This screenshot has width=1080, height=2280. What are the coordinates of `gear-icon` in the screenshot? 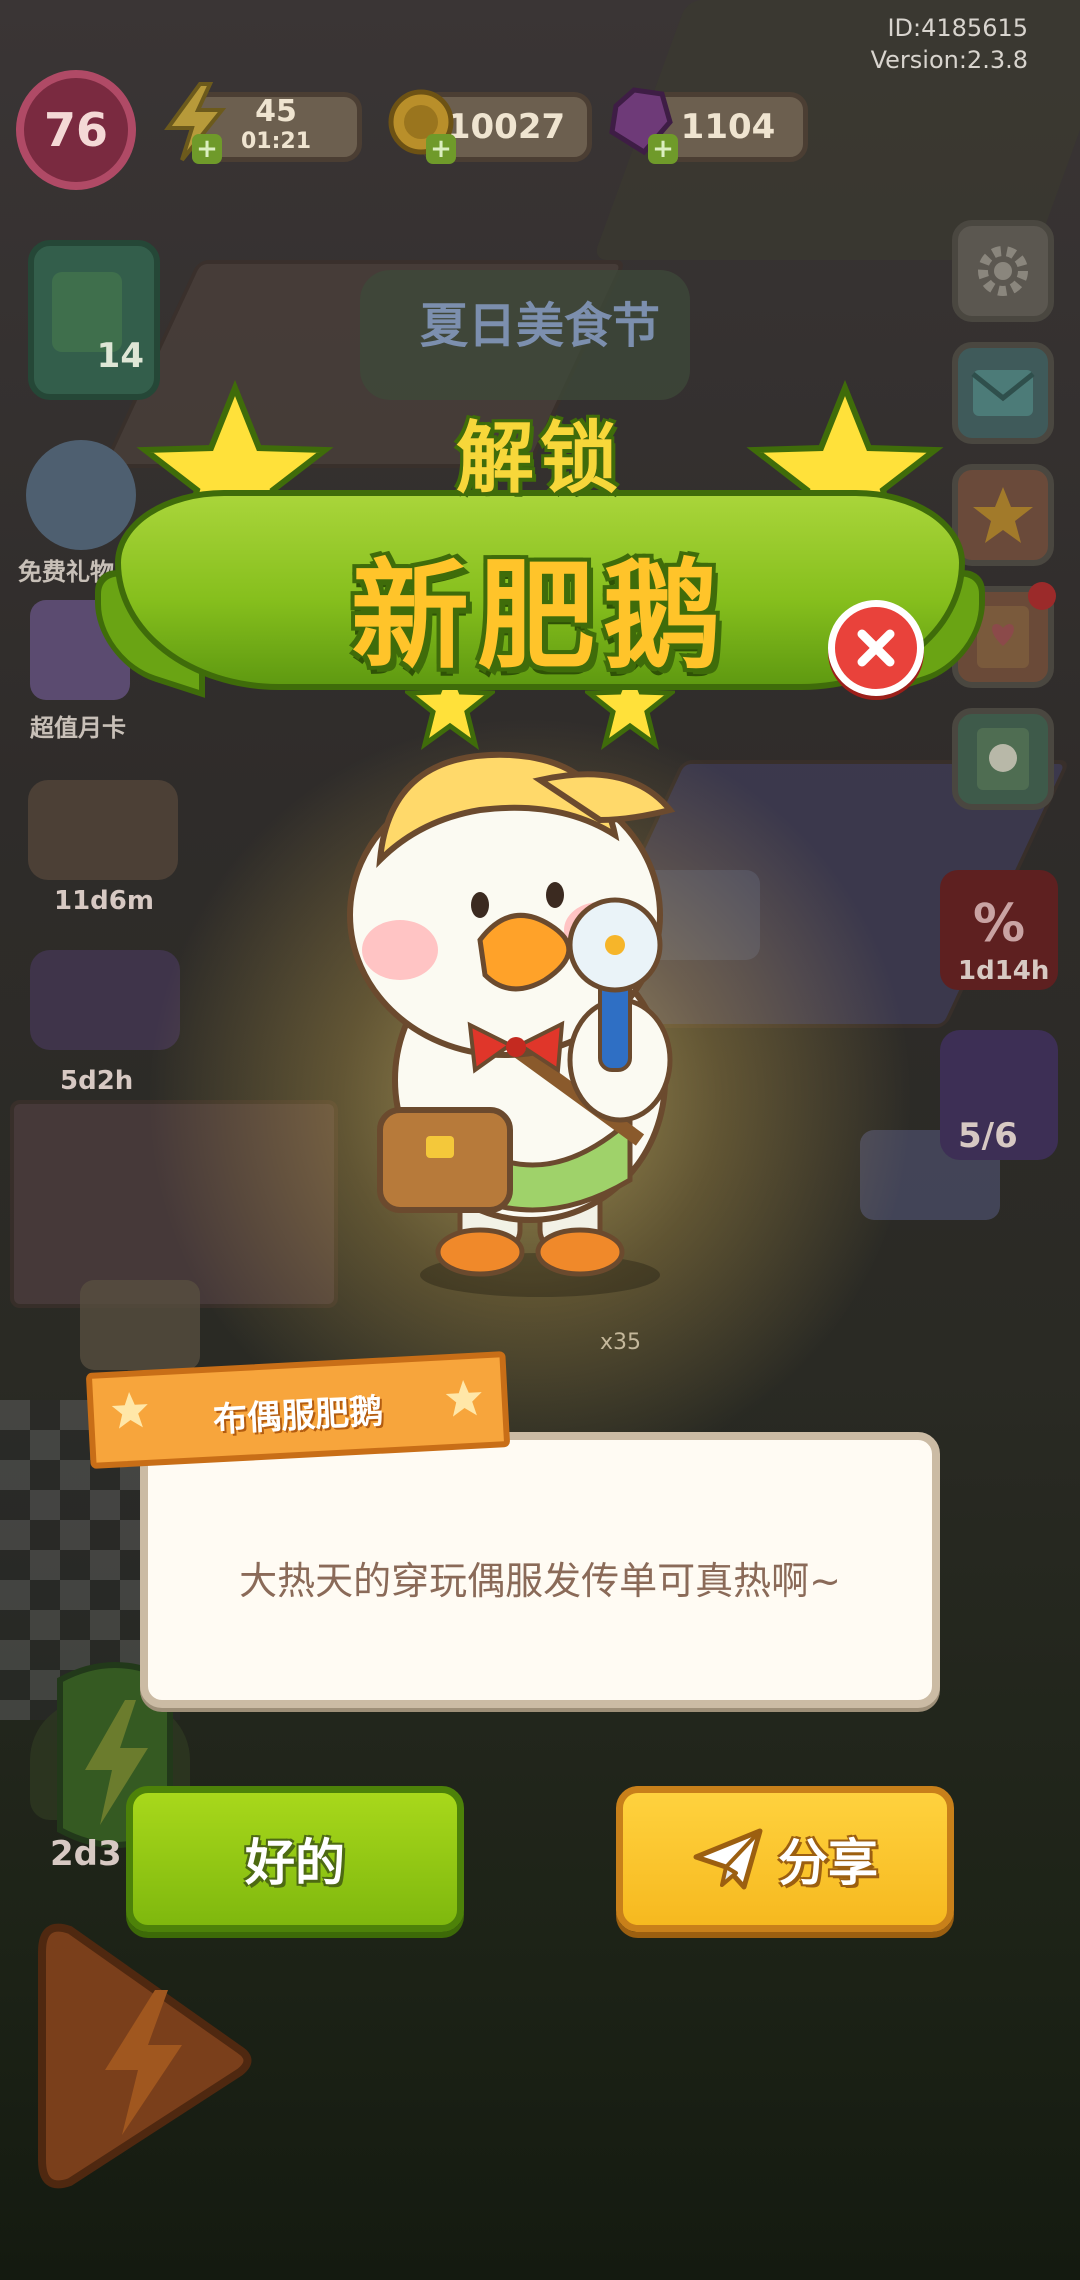 It's located at (1003, 271).